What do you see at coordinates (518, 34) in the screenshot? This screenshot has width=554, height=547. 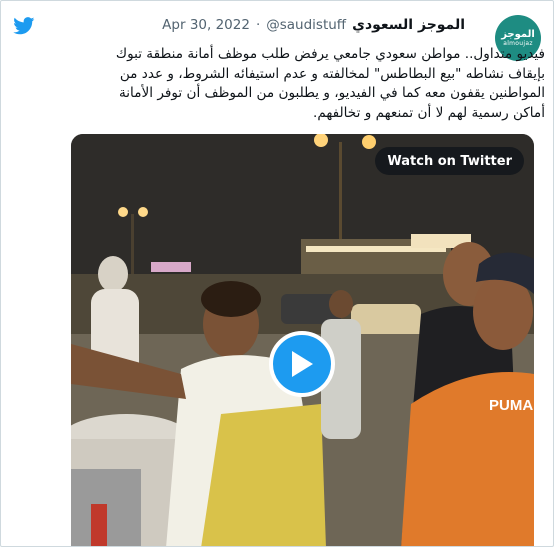 I see `avatar-logo-text: الموجز` at bounding box center [518, 34].